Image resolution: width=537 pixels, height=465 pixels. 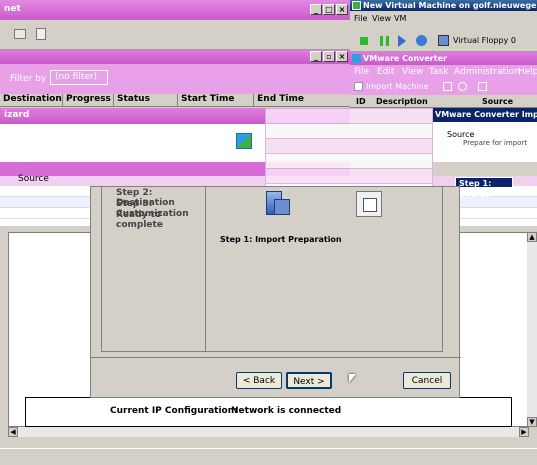 I want to click on cancel-button: Cancel, so click(x=427, y=380).